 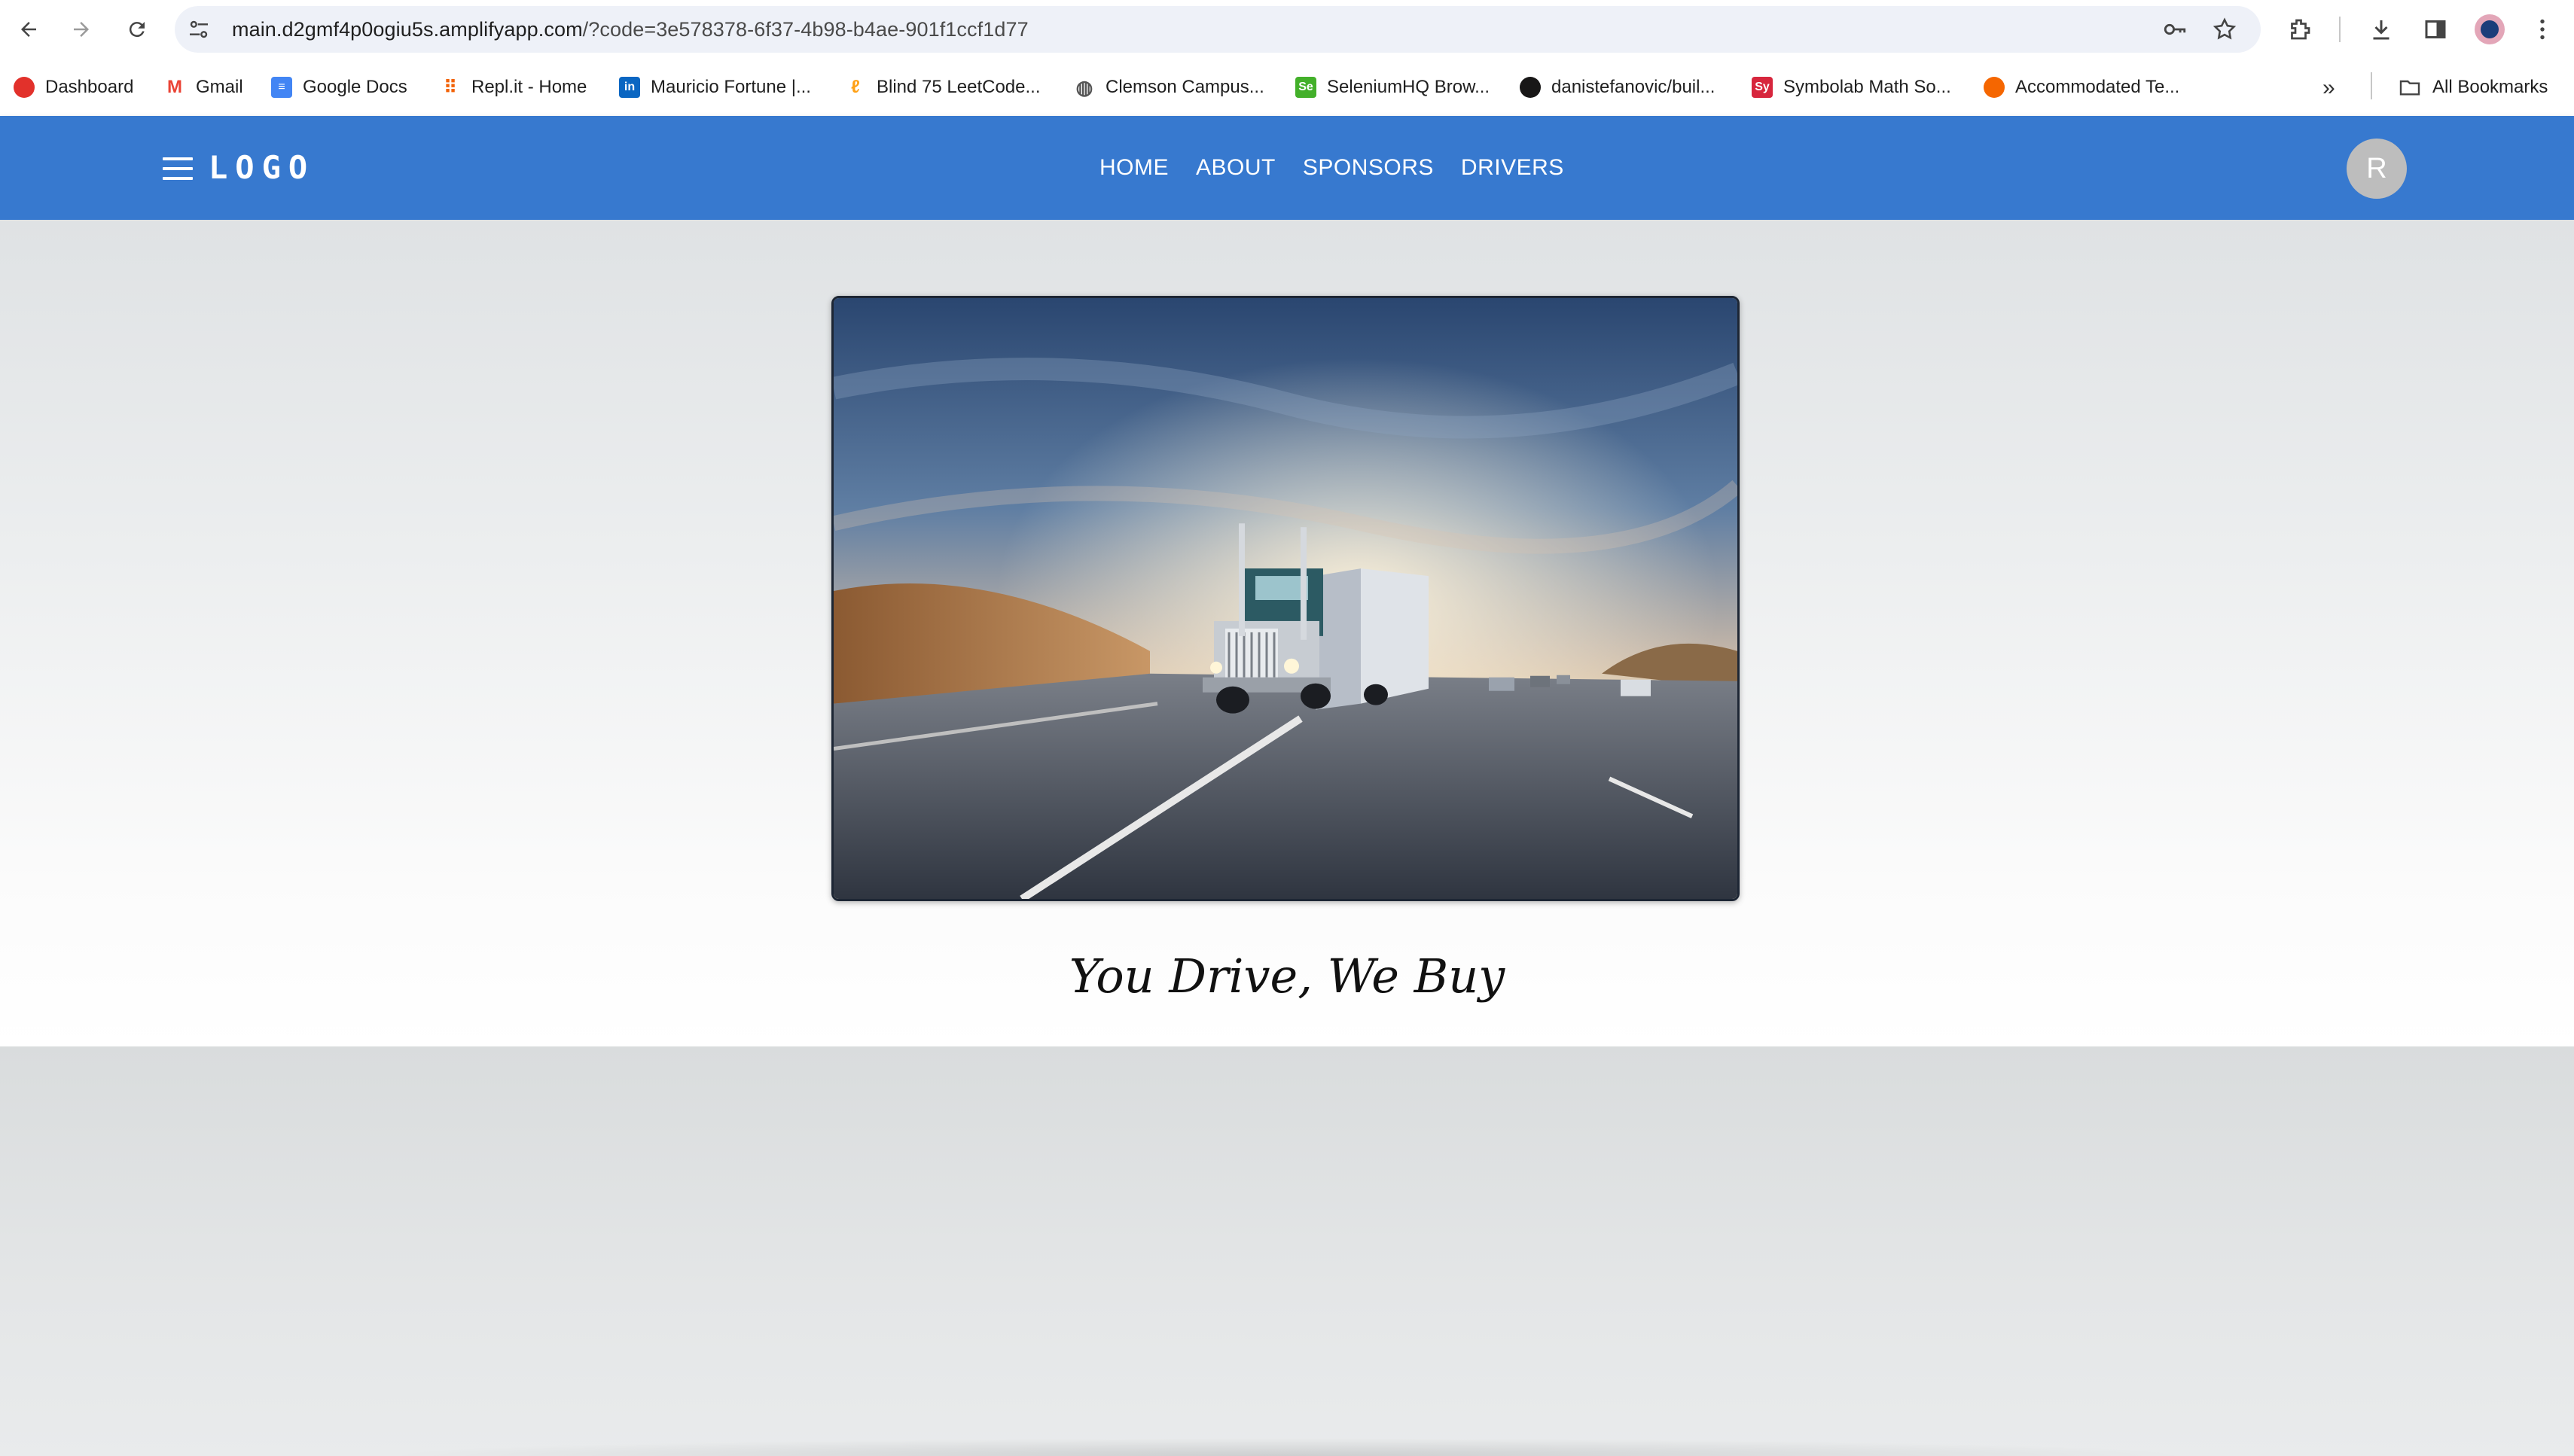 What do you see at coordinates (1512, 168) in the screenshot?
I see `nav-drivers: DRIVERS` at bounding box center [1512, 168].